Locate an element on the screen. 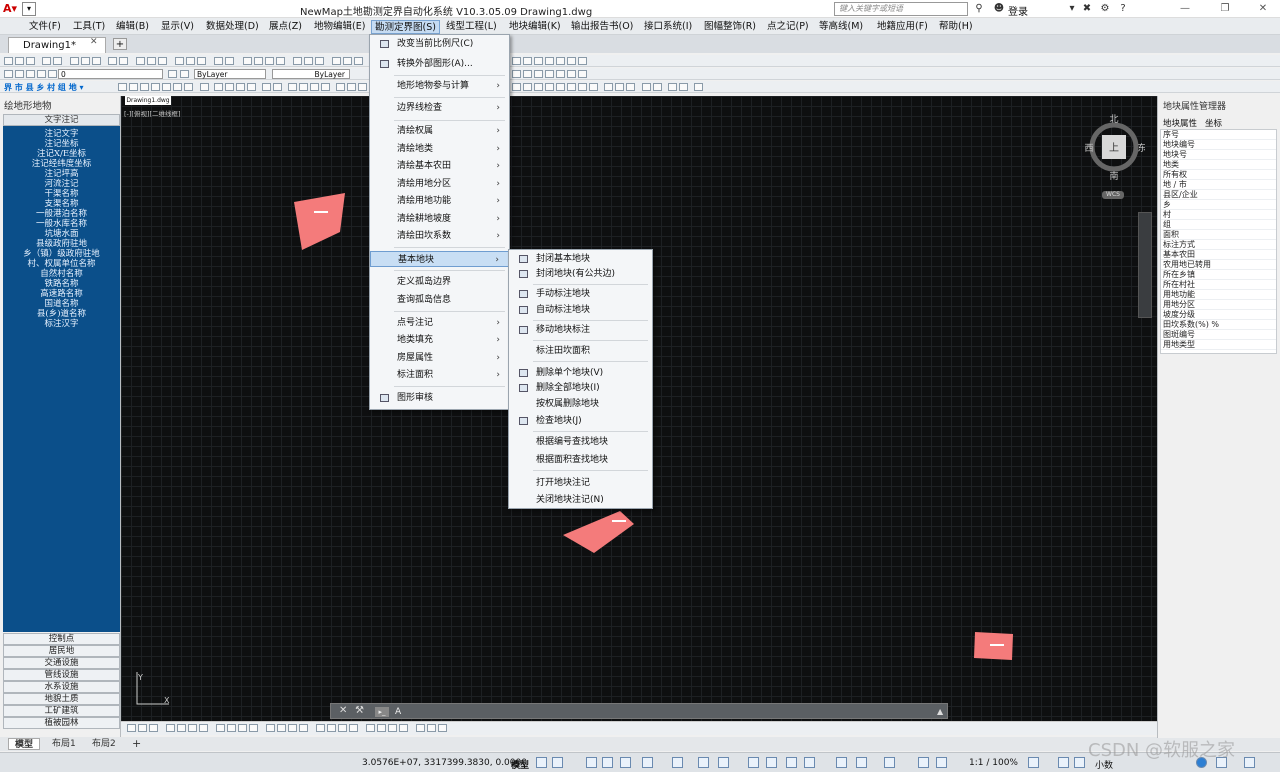 The image size is (1280, 772). list-item: 高速路名称 is located at coordinates (61, 294).